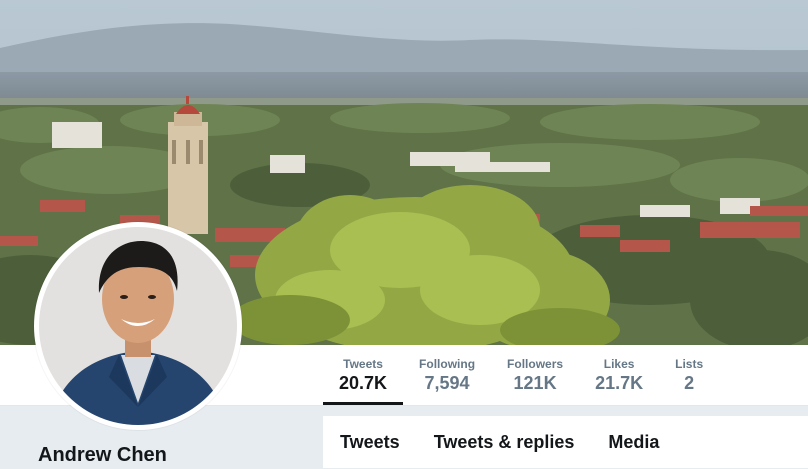 This screenshot has width=808, height=469. Describe the element at coordinates (689, 383) in the screenshot. I see `stat-lists-value: 2` at that location.